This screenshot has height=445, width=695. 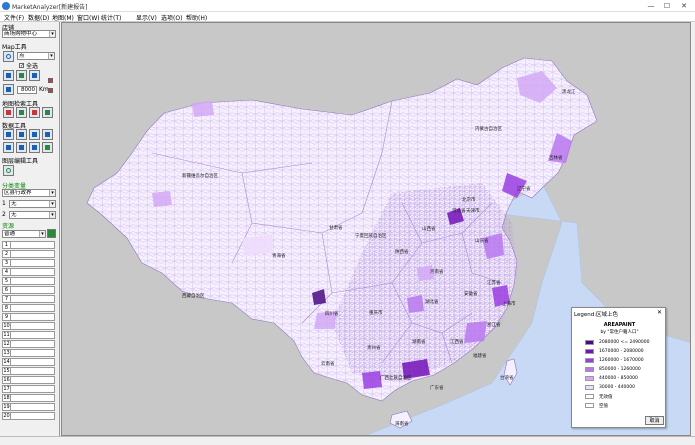 What do you see at coordinates (6, 308) in the screenshot?
I see `row-number: 8` at bounding box center [6, 308].